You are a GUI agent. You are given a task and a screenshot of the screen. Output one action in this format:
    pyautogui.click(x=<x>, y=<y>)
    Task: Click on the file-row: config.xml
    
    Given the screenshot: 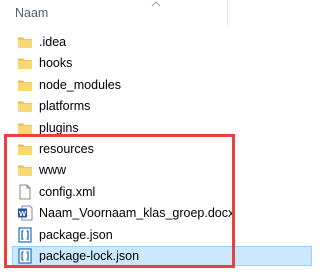 What is the action you would take?
    pyautogui.click(x=162, y=192)
    